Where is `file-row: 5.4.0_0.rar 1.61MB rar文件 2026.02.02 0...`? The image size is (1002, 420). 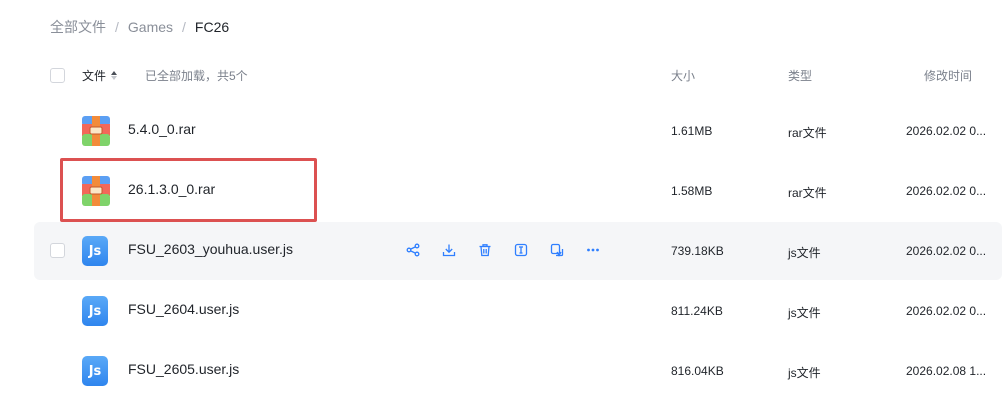
file-row: 5.4.0_0.rar 1.61MB rar文件 2026.02.02 0... is located at coordinates (518, 131).